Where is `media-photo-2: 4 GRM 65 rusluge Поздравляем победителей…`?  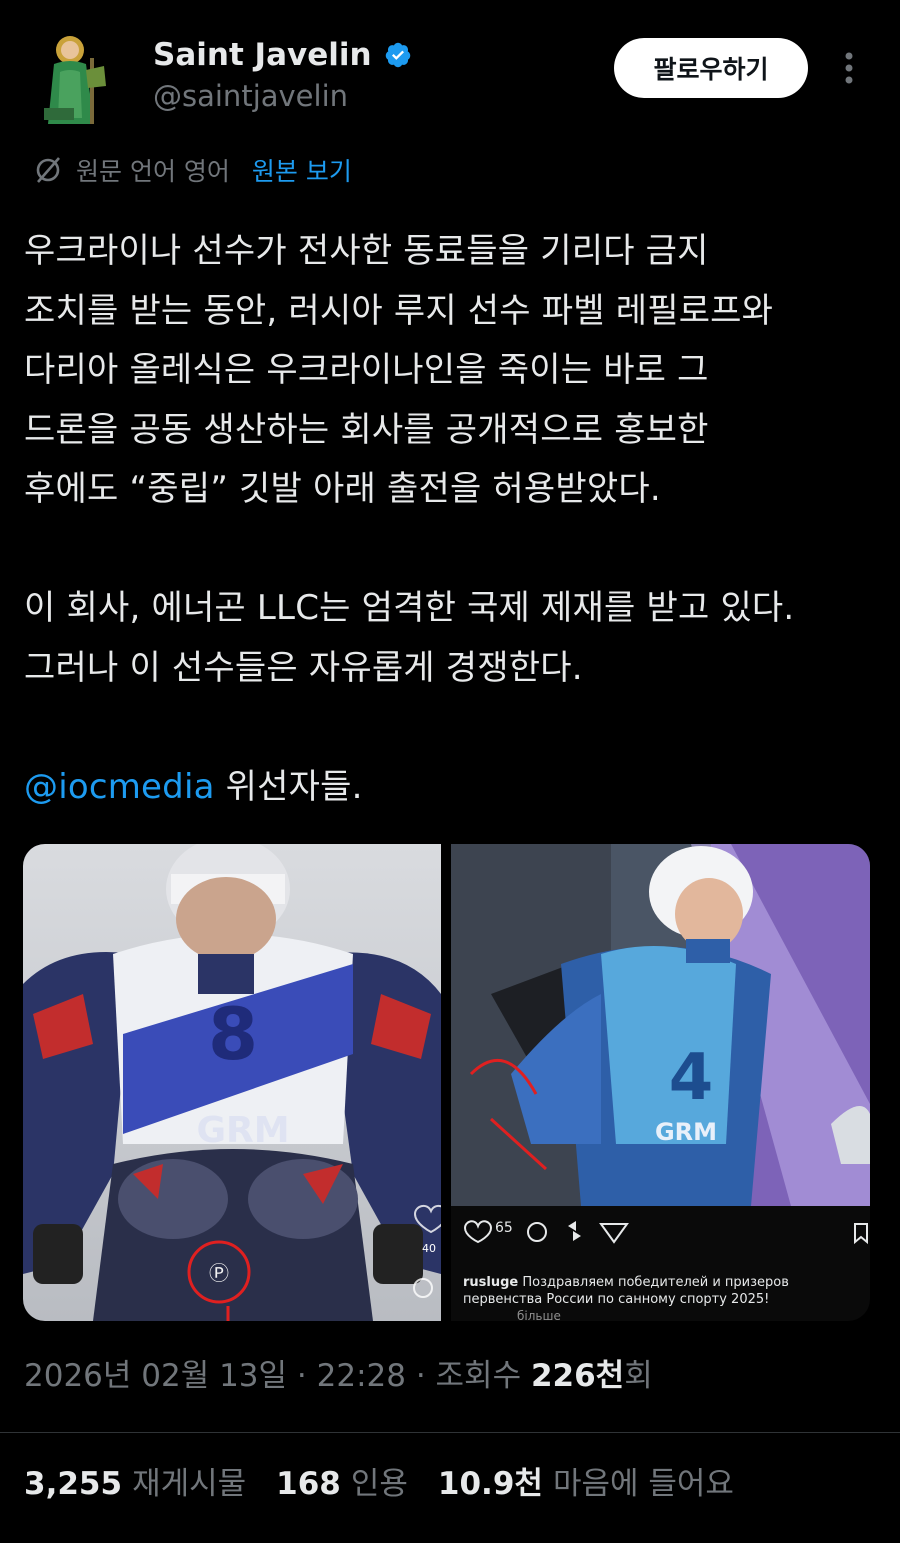 media-photo-2: 4 GRM 65 rusluge Поздравляем победителей… is located at coordinates (660, 1082).